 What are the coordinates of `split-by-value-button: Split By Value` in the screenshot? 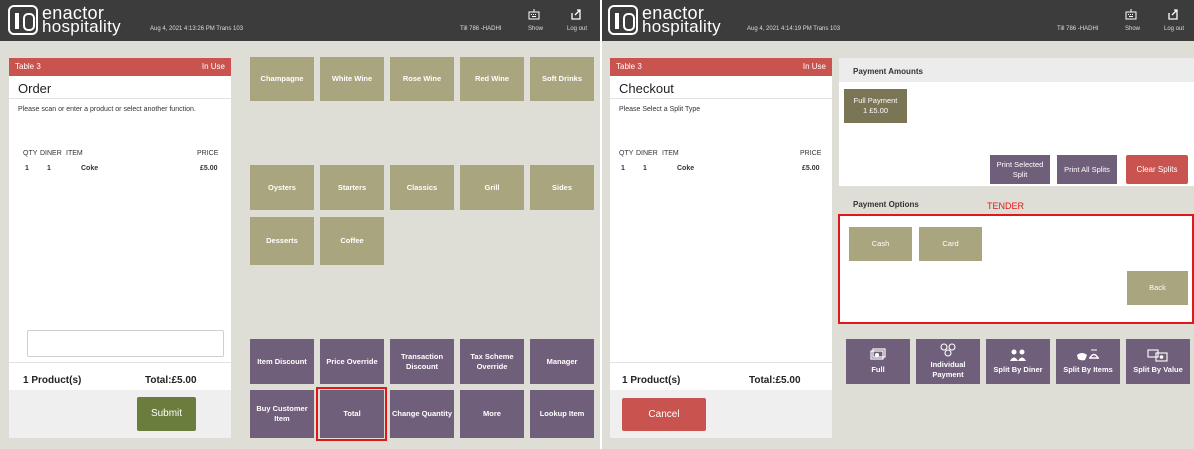 It's located at (1158, 361).